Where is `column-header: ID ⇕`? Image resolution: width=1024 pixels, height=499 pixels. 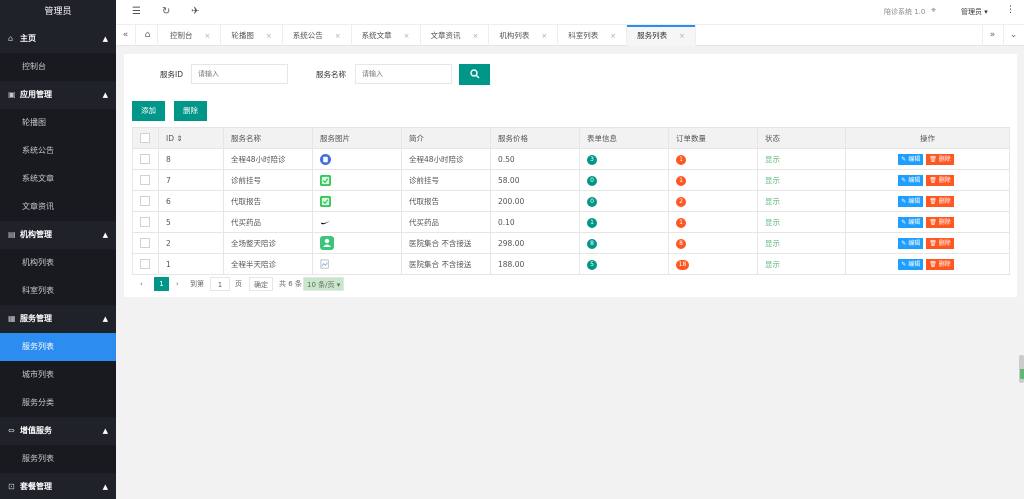
column-header: ID ⇕ is located at coordinates (191, 138).